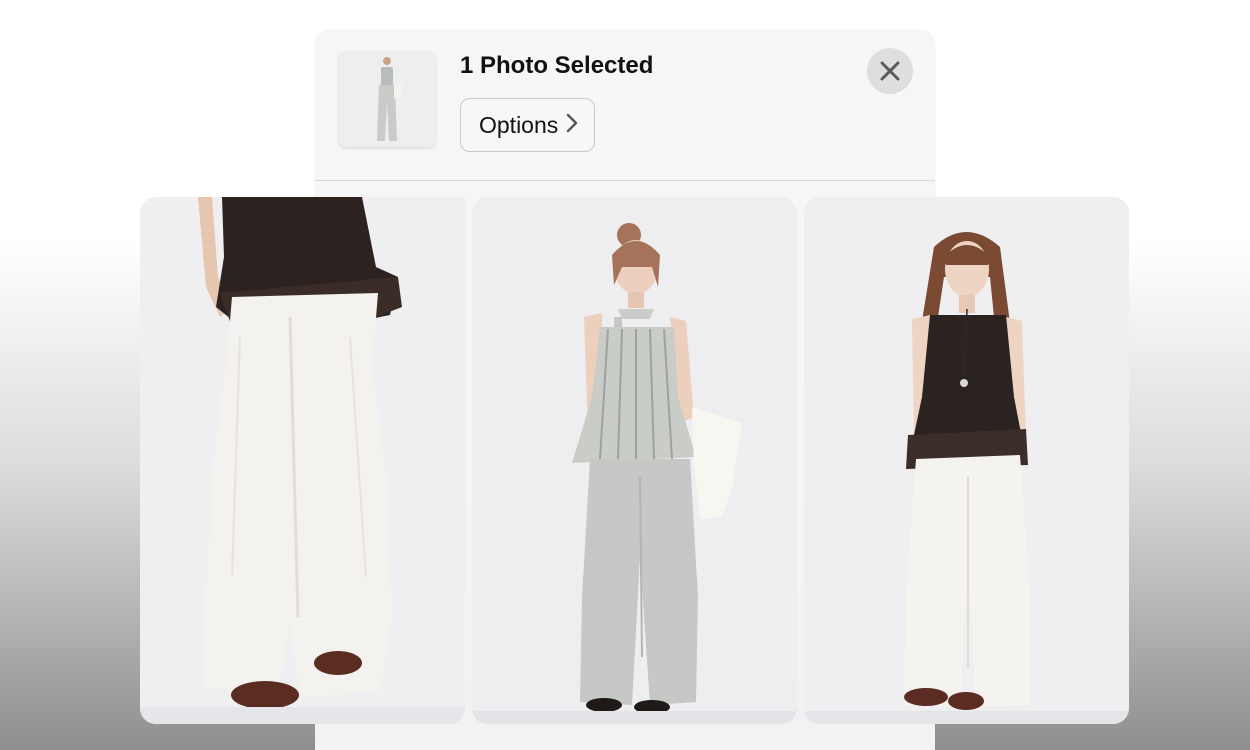 Image resolution: width=1250 pixels, height=750 pixels. What do you see at coordinates (519, 124) in the screenshot?
I see `options-button-label: Options` at bounding box center [519, 124].